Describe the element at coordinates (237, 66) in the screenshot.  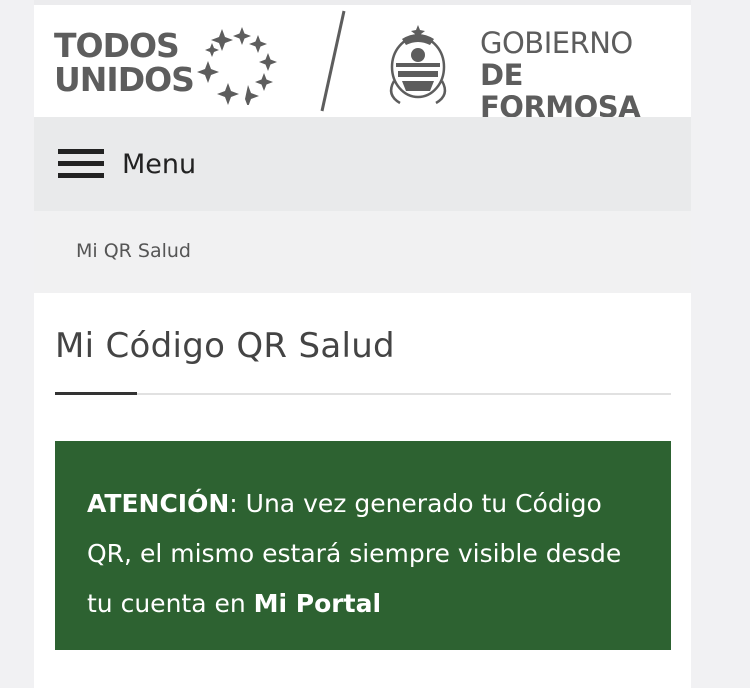
I see `stars-icon` at that location.